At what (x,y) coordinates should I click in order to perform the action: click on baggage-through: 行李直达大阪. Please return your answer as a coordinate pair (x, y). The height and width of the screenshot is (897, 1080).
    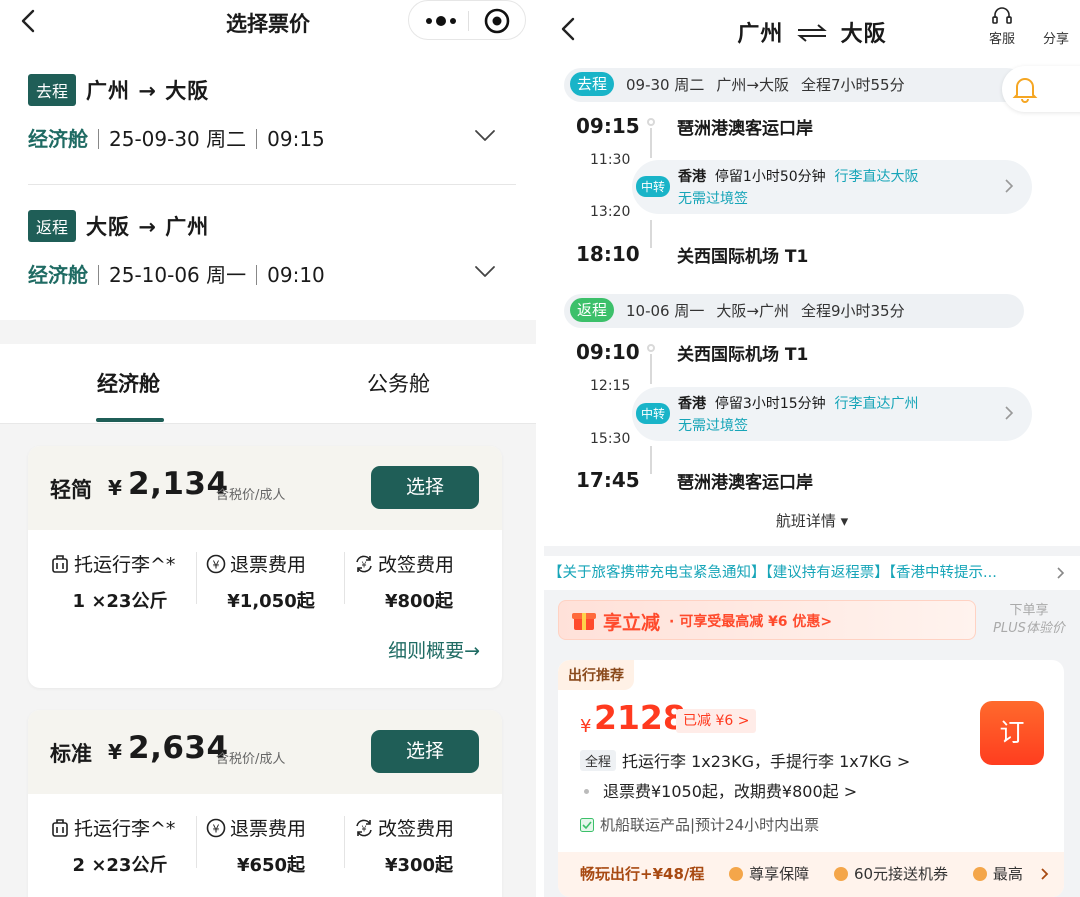
    Looking at the image, I should click on (876, 177).